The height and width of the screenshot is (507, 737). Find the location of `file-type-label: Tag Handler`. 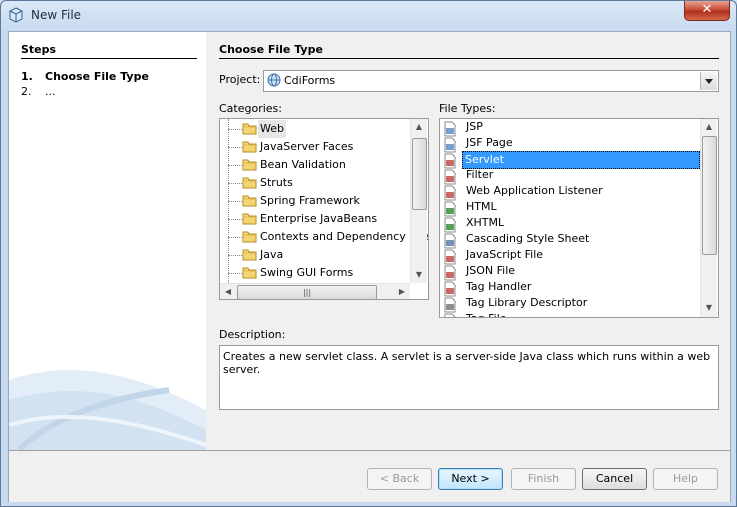

file-type-label: Tag Handler is located at coordinates (499, 286).